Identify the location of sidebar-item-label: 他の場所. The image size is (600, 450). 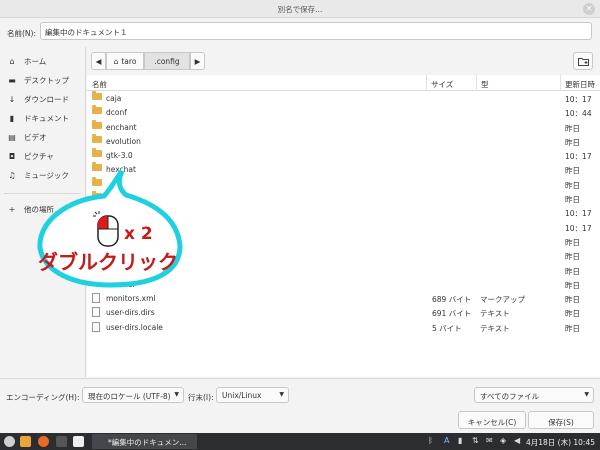
(39, 209).